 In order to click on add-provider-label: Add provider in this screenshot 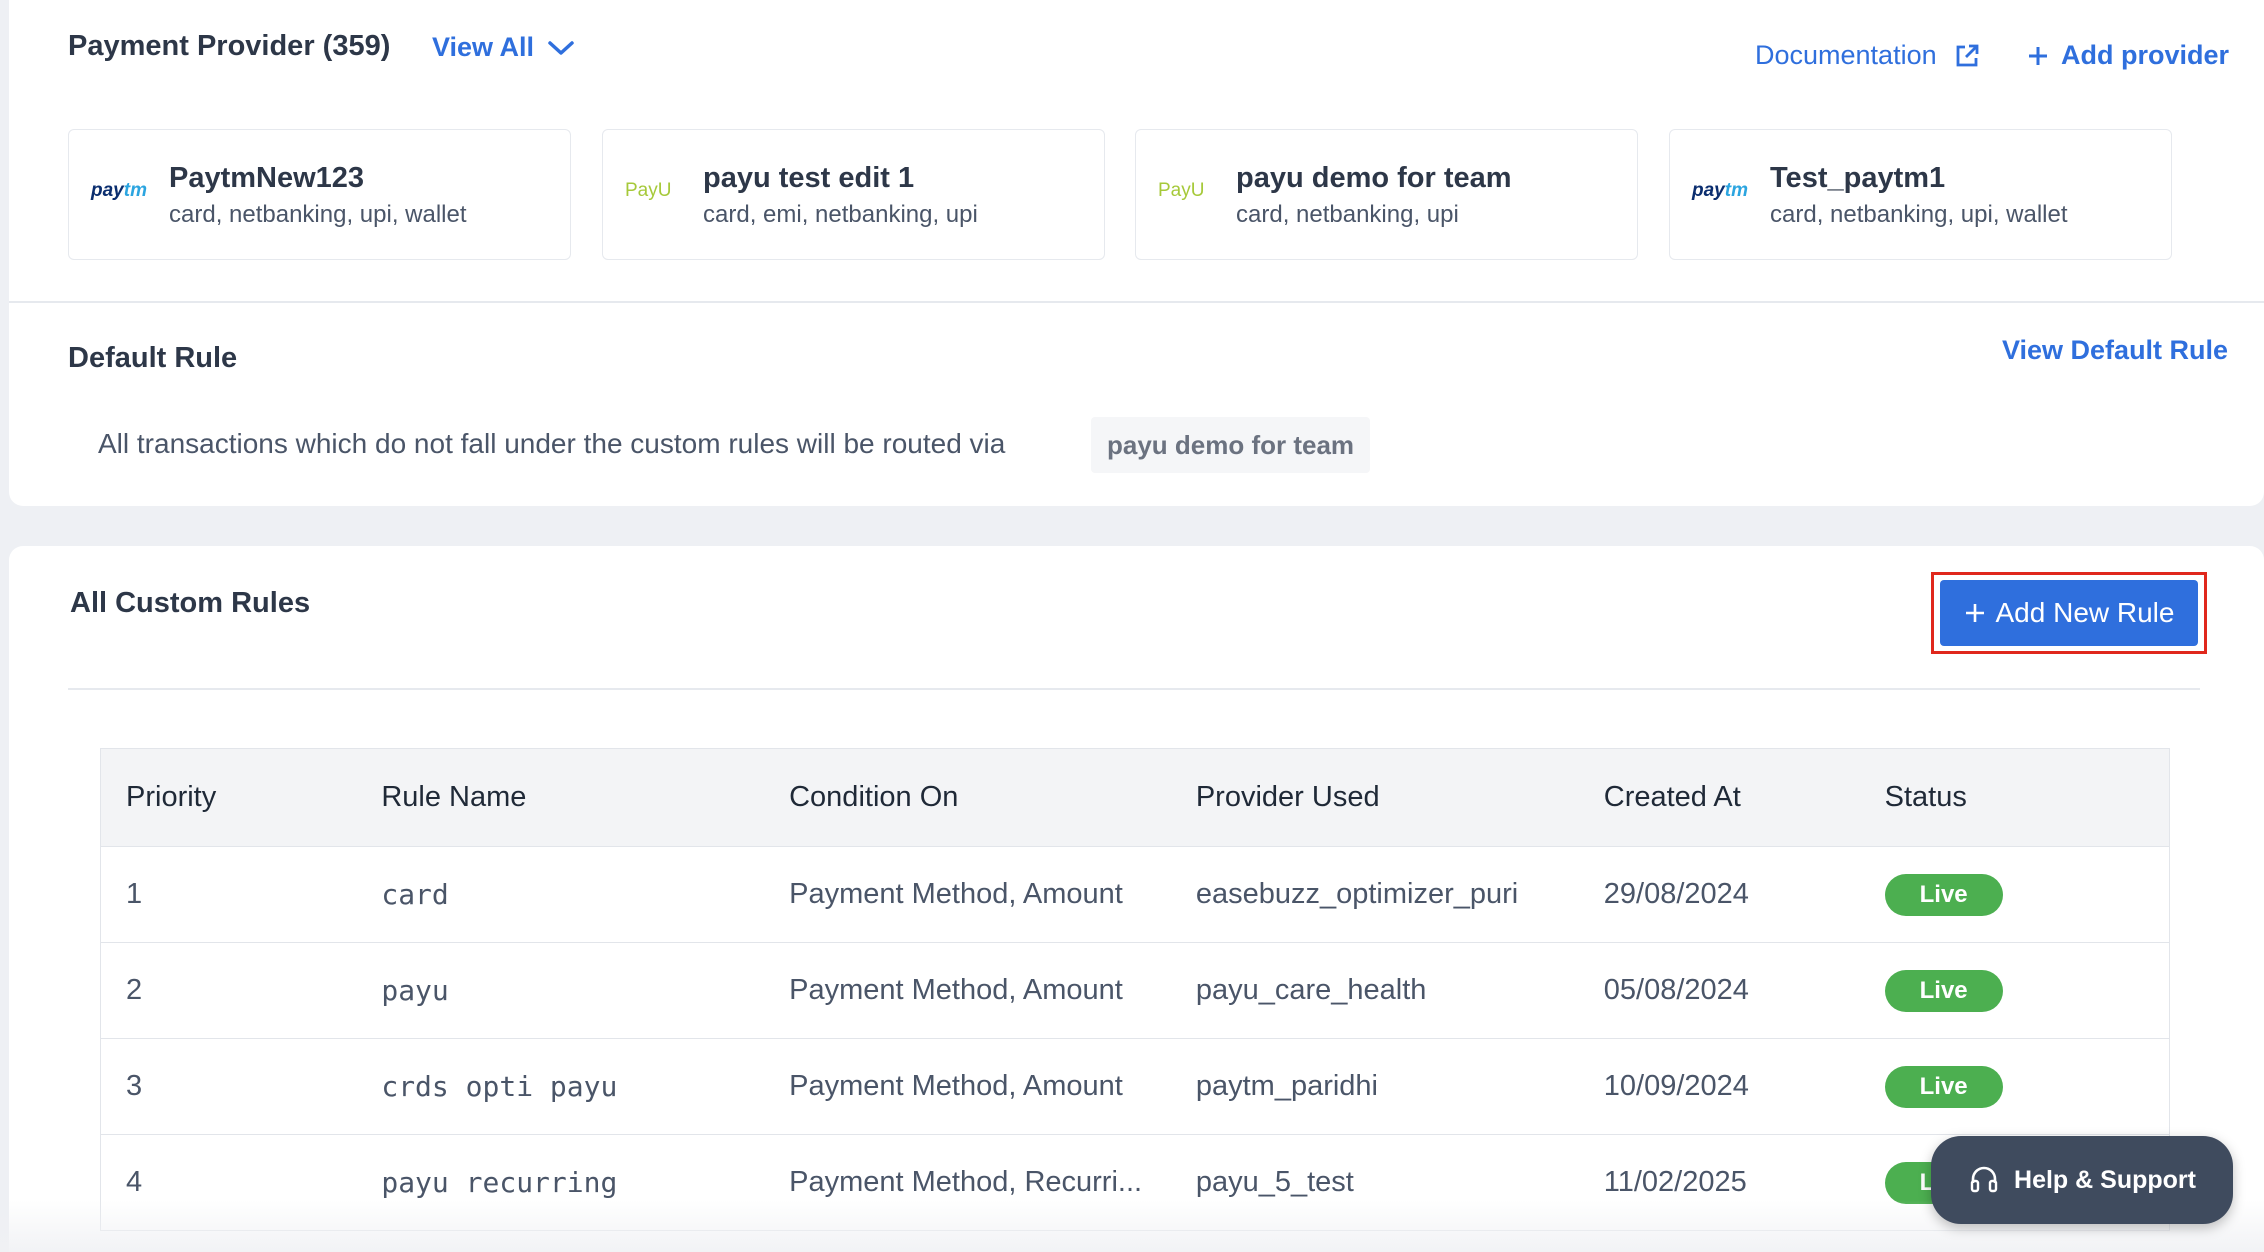, I will do `click(2145, 55)`.